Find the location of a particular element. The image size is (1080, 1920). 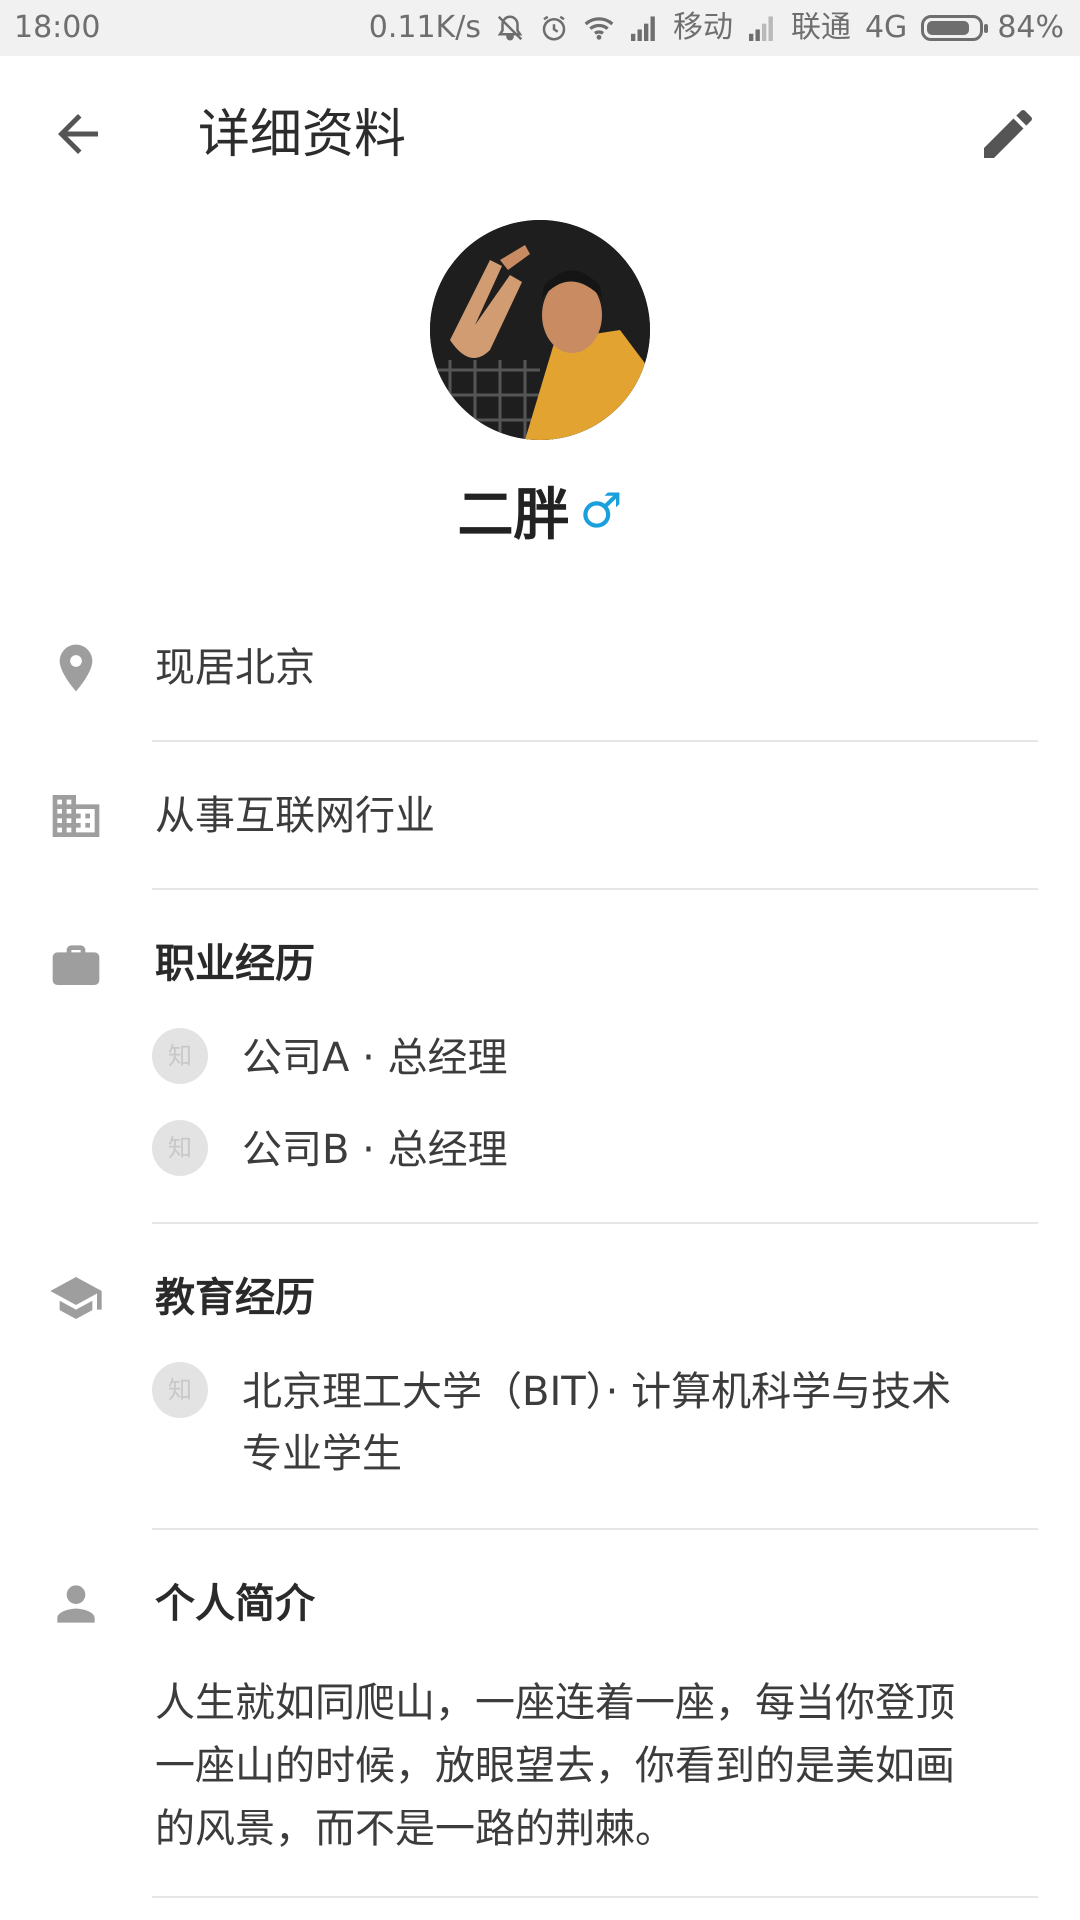

carrier-1: 移动 is located at coordinates (702, 27).